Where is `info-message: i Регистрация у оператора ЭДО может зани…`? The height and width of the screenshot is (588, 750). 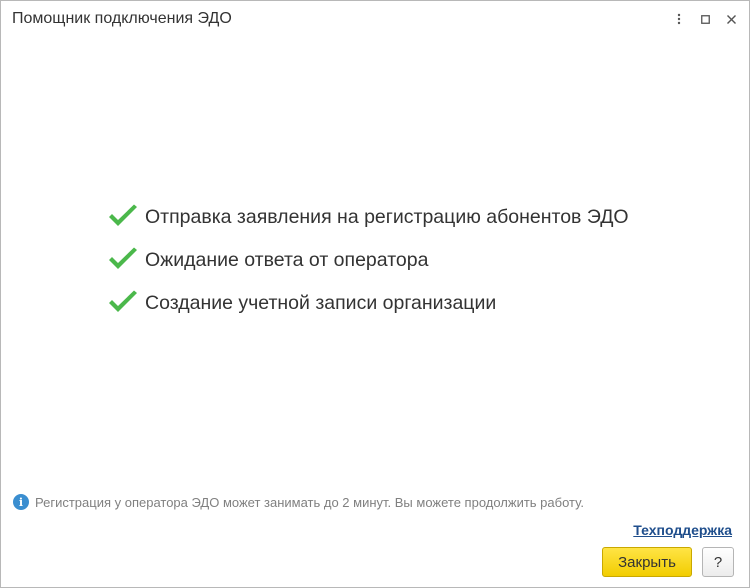 info-message: i Регистрация у оператора ЭДО может зани… is located at coordinates (298, 502).